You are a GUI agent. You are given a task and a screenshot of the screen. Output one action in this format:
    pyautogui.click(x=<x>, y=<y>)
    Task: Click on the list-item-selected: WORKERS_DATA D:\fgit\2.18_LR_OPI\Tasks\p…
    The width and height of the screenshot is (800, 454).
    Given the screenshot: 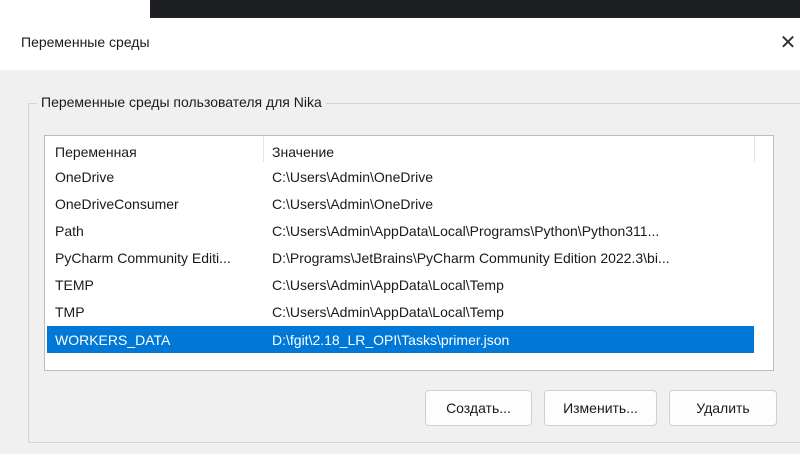 What is the action you would take?
    pyautogui.click(x=400, y=339)
    